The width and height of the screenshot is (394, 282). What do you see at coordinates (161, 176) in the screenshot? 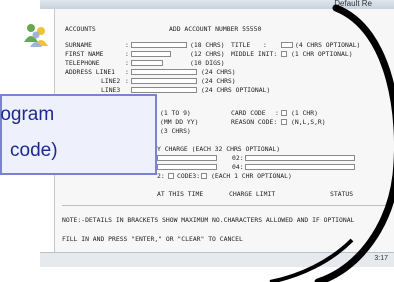
I see `code2-label: 2:` at bounding box center [161, 176].